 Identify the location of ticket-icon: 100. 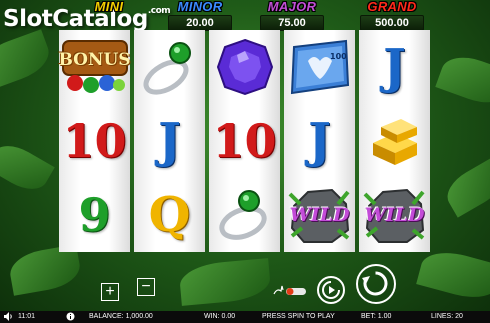
(319, 67).